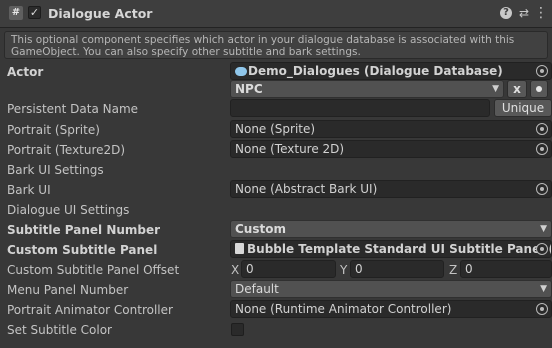  I want to click on portrait-sprite-label: Portrait (Sprite), so click(53, 130).